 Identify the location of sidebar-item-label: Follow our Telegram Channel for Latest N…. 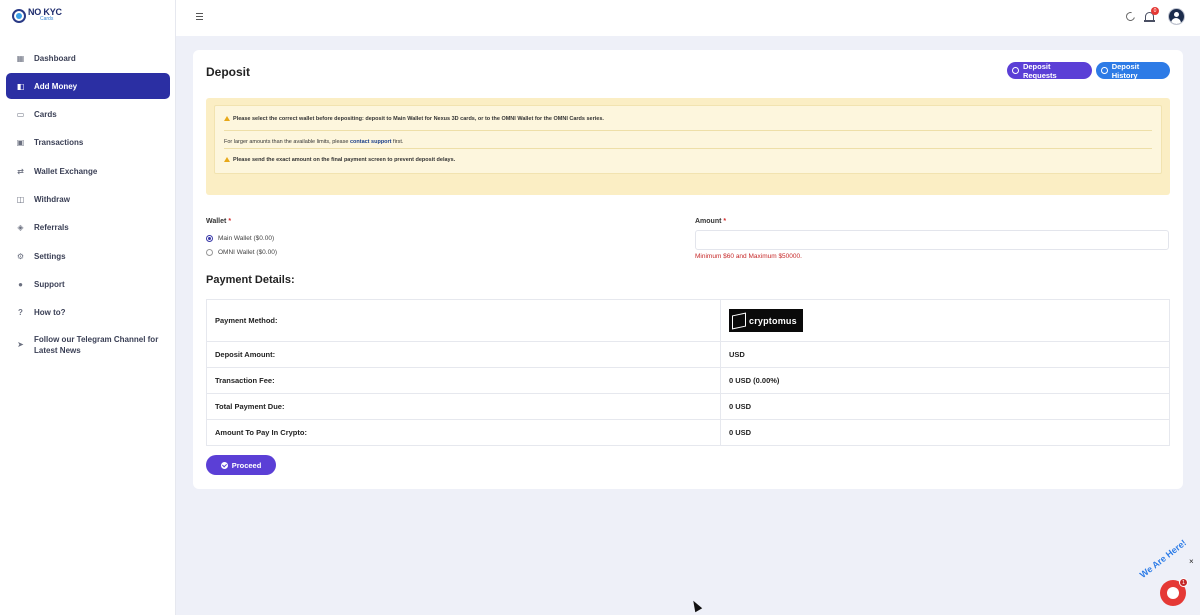
(96, 344).